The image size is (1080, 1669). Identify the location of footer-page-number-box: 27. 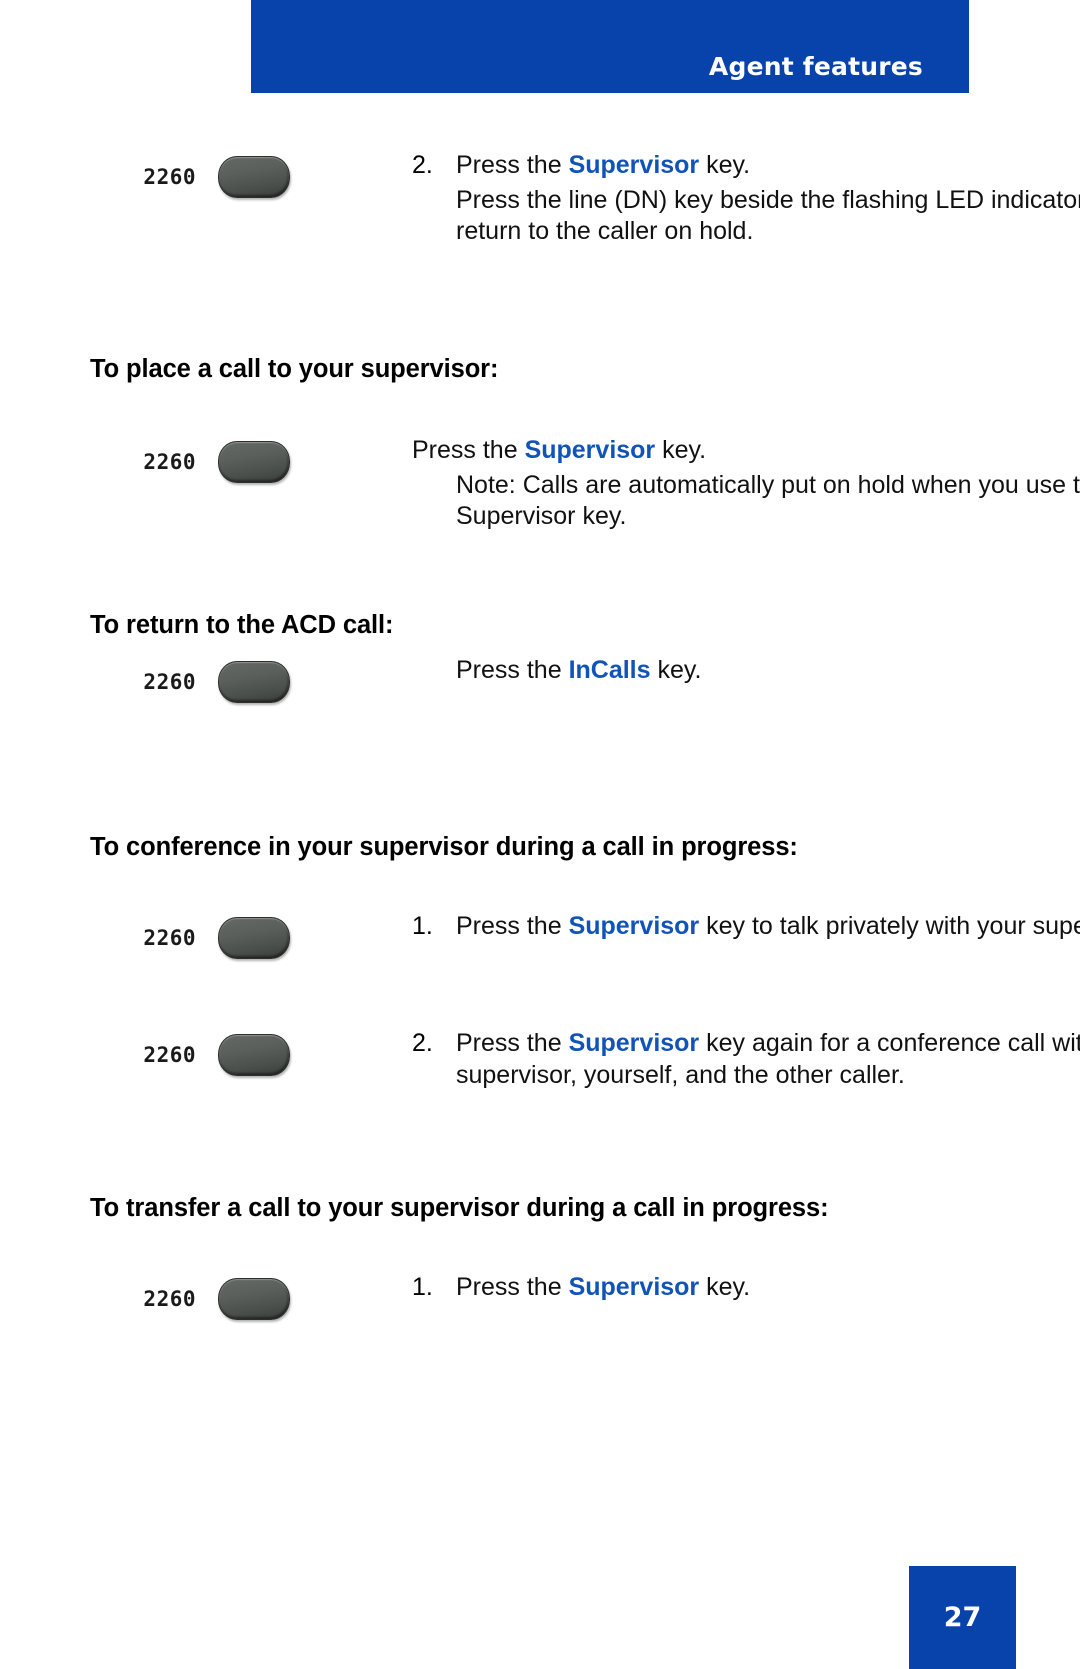
(962, 1617).